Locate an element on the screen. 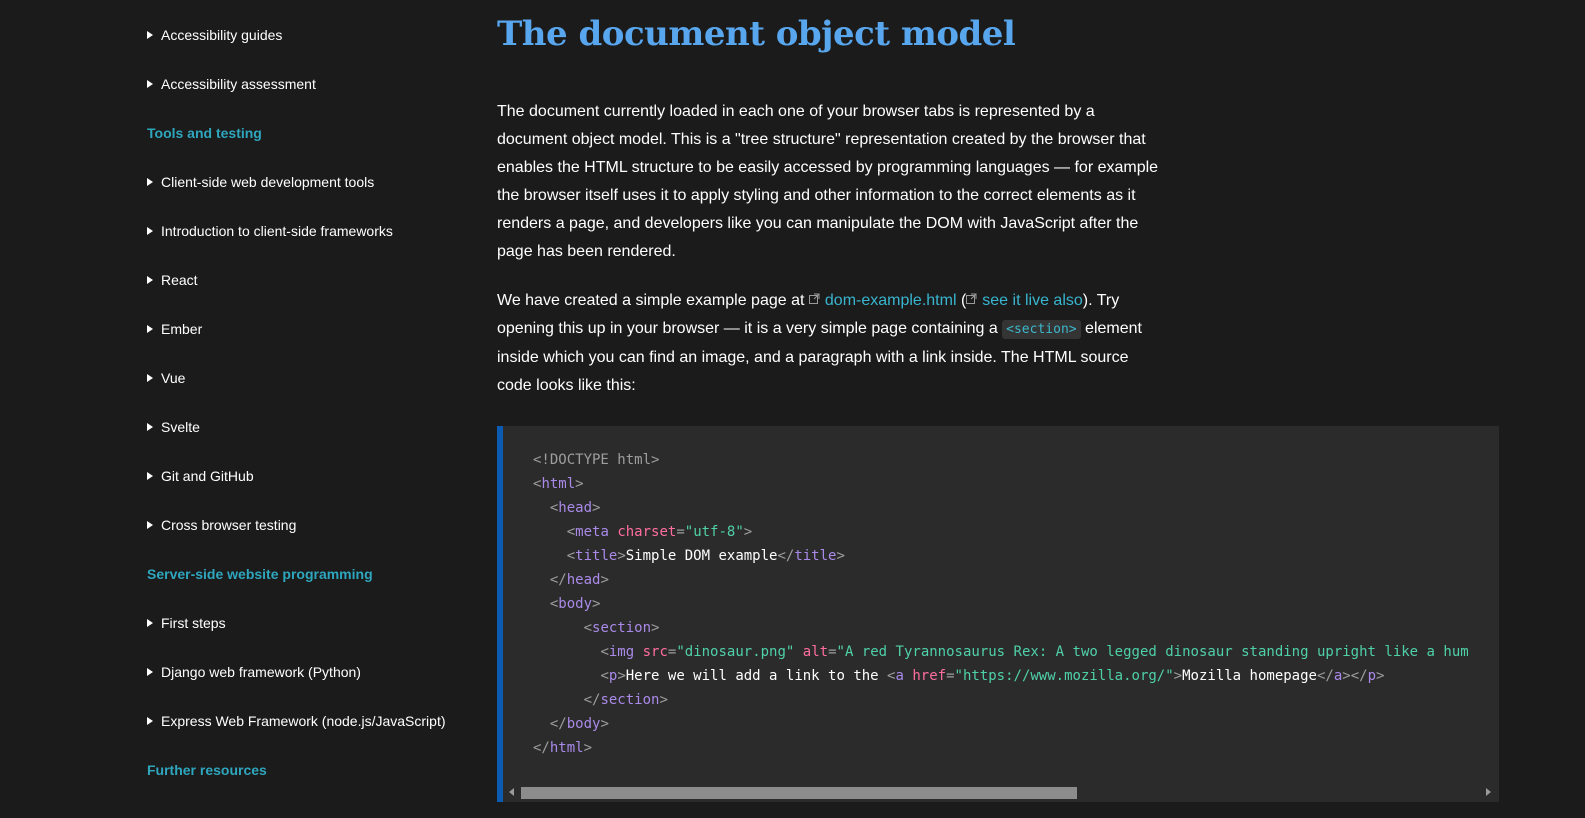  sidebar-item-django: Django web framework (Python) is located at coordinates (254, 672).